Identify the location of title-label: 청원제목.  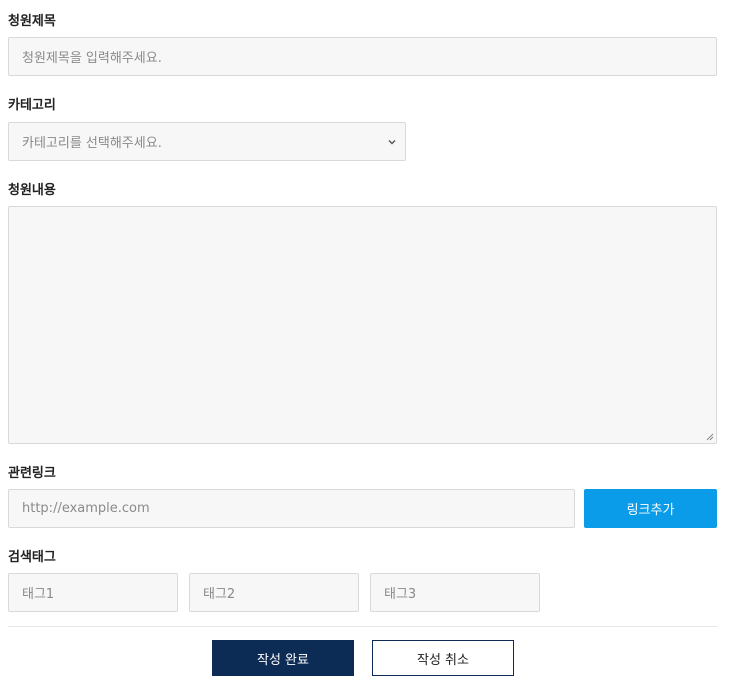
(32, 21).